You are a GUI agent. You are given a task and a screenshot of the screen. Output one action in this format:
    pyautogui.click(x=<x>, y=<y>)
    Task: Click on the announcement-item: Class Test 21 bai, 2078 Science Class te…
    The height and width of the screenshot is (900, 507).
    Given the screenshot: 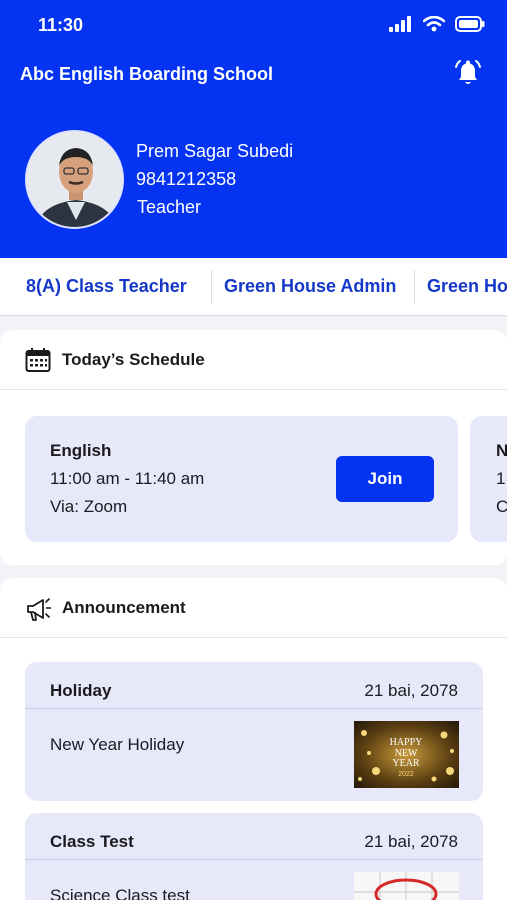 What is the action you would take?
    pyautogui.click(x=254, y=856)
    